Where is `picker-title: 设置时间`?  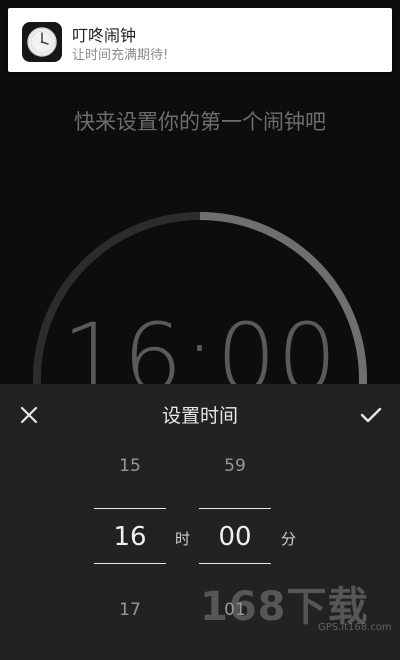 picker-title: 设置时间 is located at coordinates (199, 416).